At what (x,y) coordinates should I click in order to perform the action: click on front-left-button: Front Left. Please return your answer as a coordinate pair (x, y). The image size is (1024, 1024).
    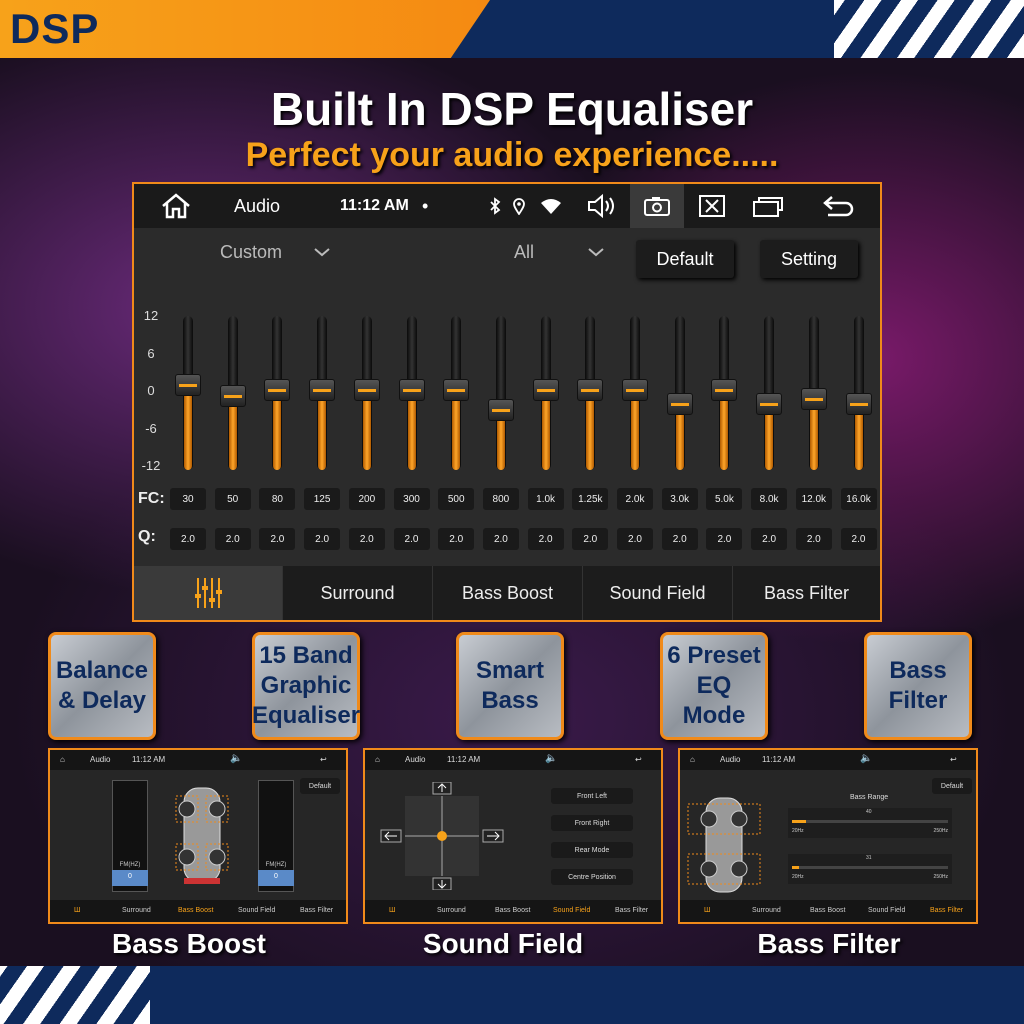
    Looking at the image, I should click on (592, 796).